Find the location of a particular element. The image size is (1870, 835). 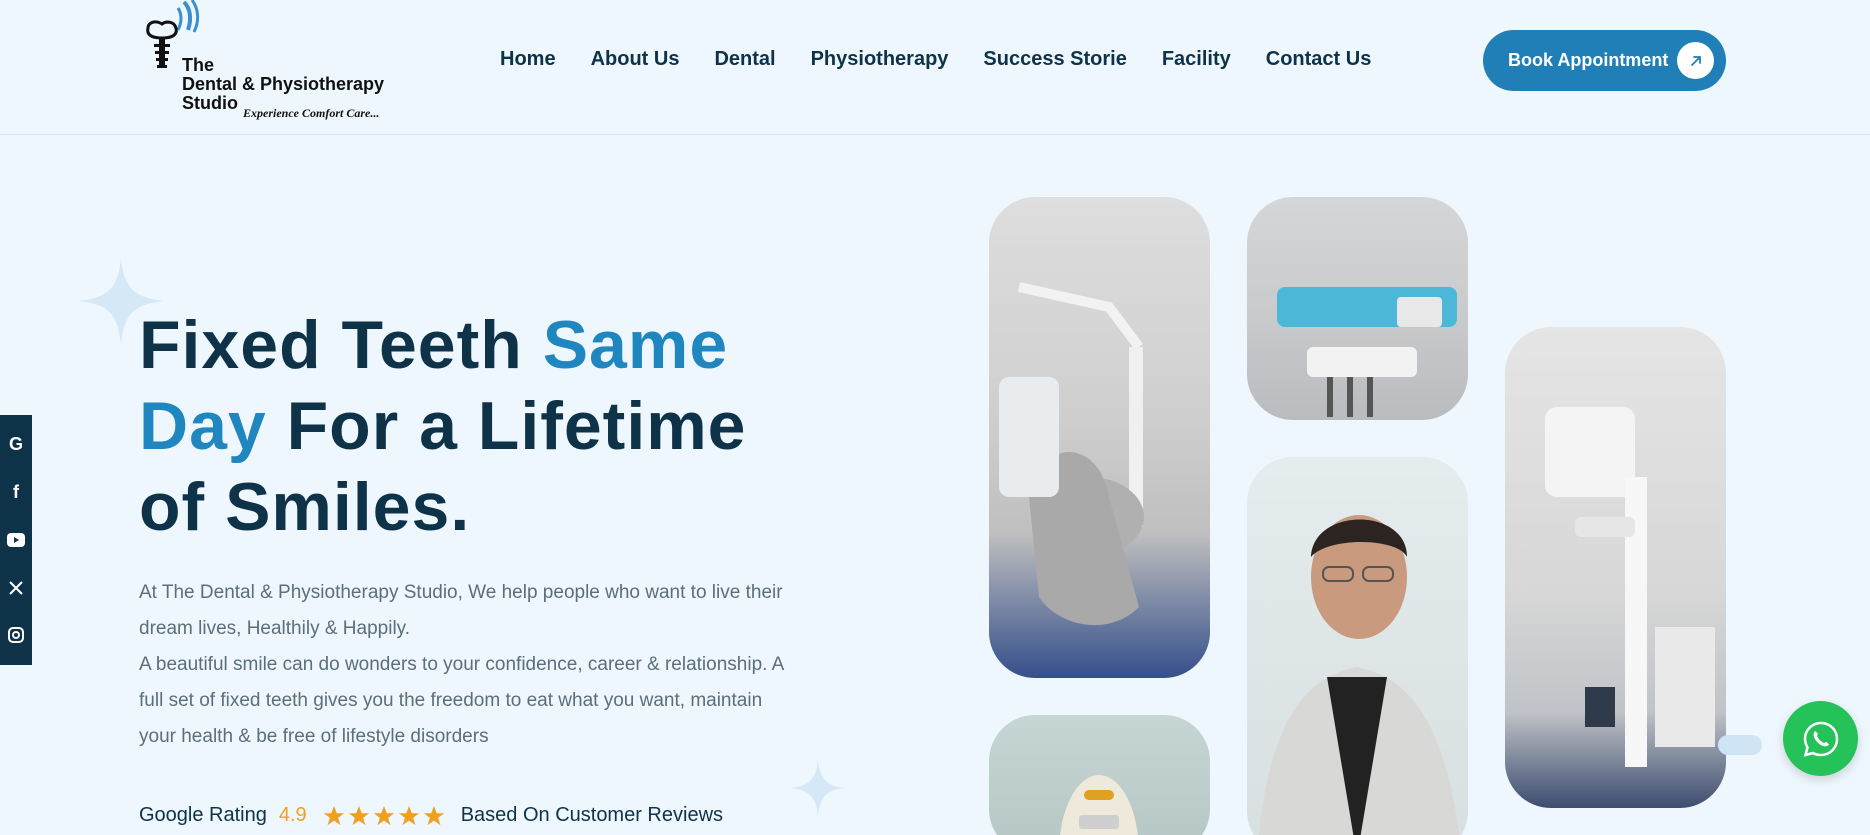

logo-text-the: The is located at coordinates (198, 65).